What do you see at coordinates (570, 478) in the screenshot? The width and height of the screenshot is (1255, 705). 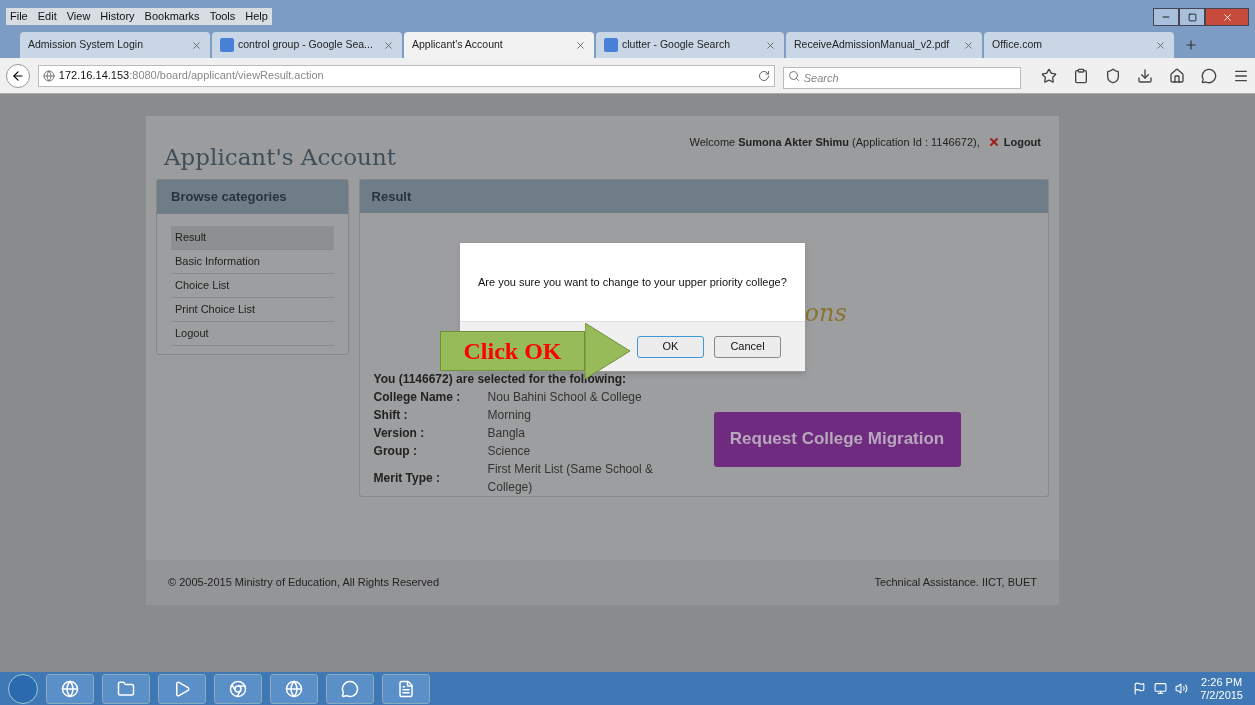 I see `detail-value: First Merit List (Same School & College)` at bounding box center [570, 478].